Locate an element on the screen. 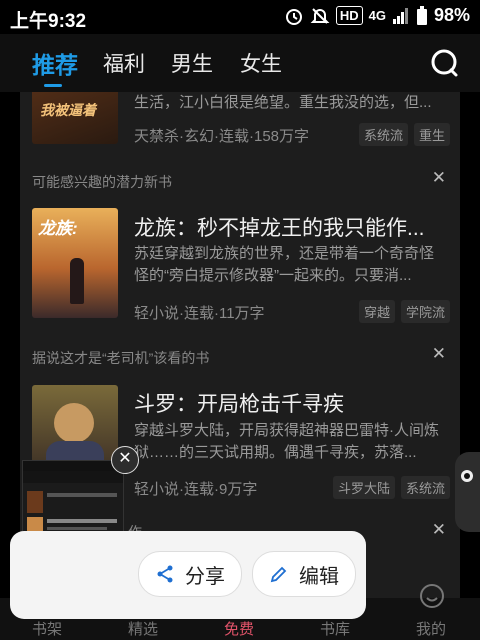  signal-icon is located at coordinates (400, 15).